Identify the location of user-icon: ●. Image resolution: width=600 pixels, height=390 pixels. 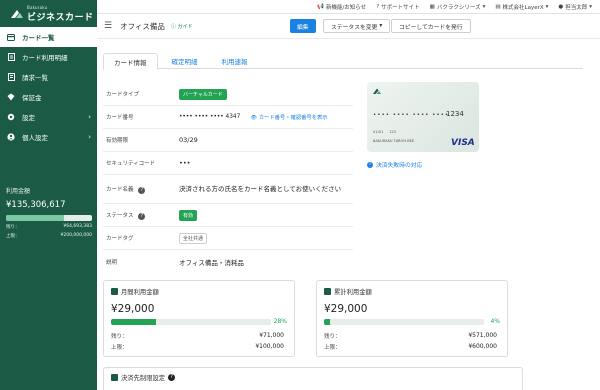
(561, 6).